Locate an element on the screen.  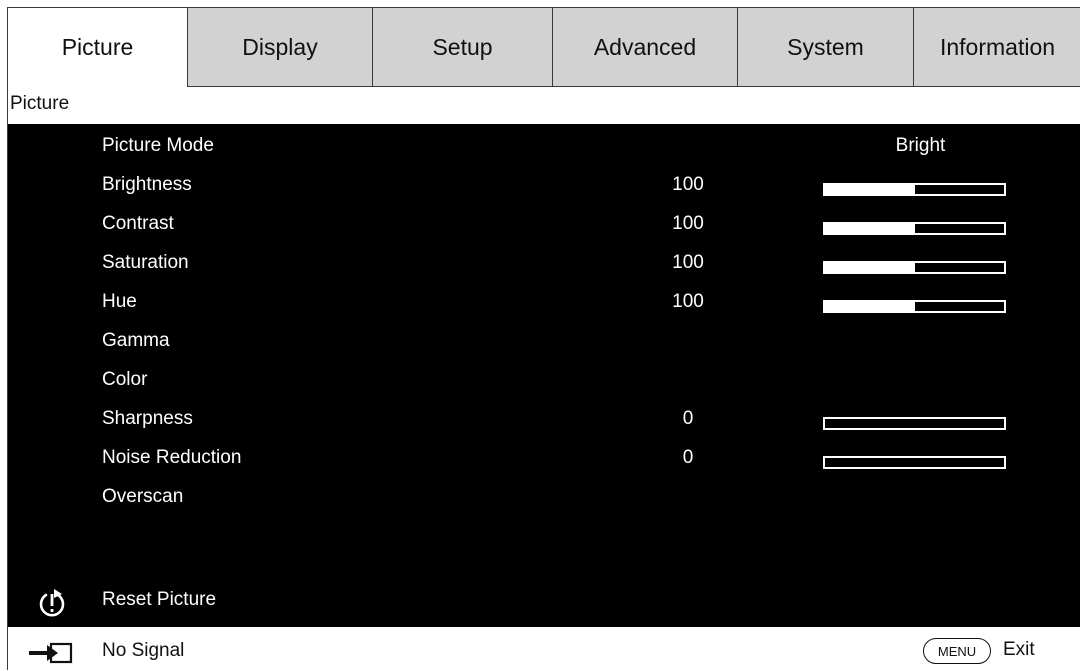
tab-advanced-label: Advanced is located at coordinates (645, 46).